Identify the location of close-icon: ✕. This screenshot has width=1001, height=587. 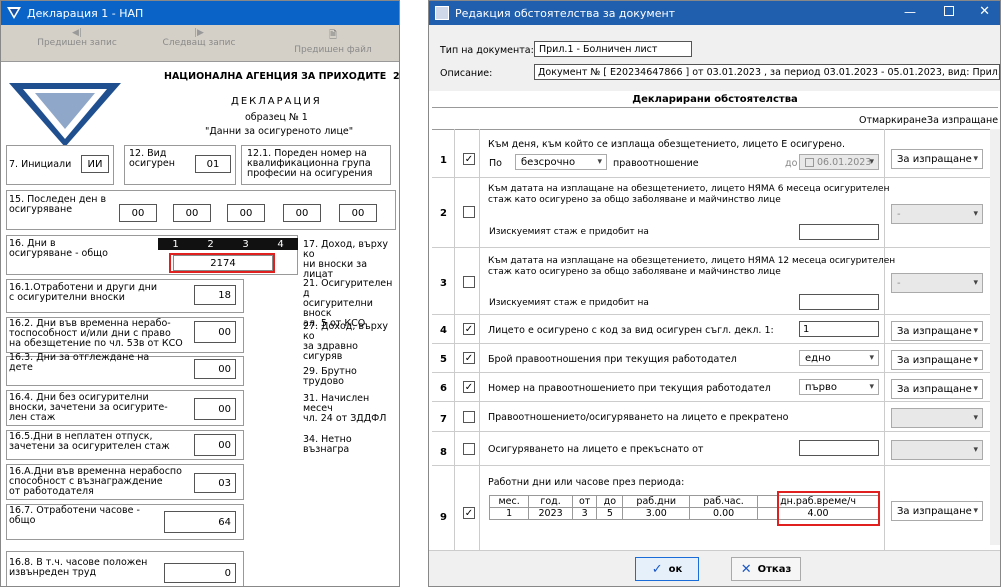
(984, 11).